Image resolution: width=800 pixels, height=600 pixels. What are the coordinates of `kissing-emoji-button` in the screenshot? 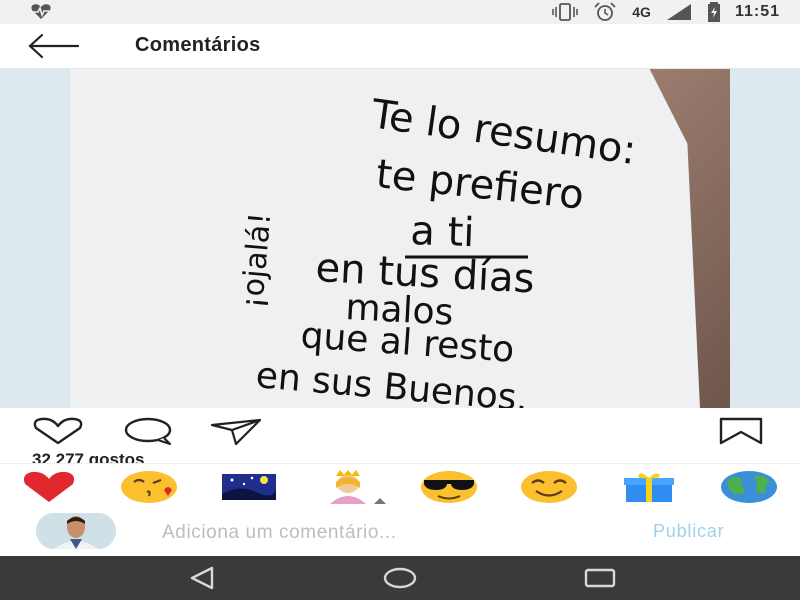 It's located at (149, 487).